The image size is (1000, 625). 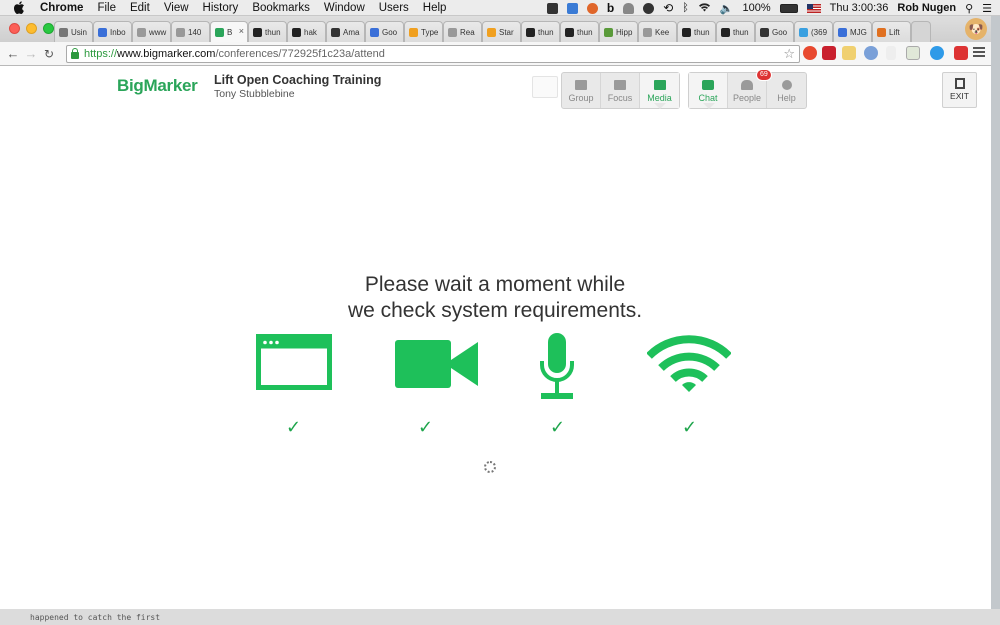 What do you see at coordinates (657, 31) in the screenshot?
I see `browser-tab: Kee` at bounding box center [657, 31].